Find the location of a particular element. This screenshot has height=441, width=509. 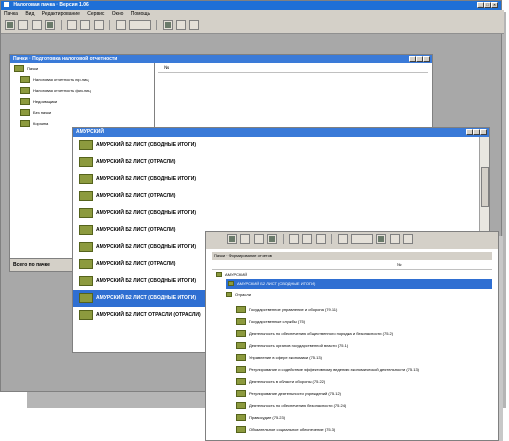

menu-item-window: Окно is located at coordinates (118, 14).